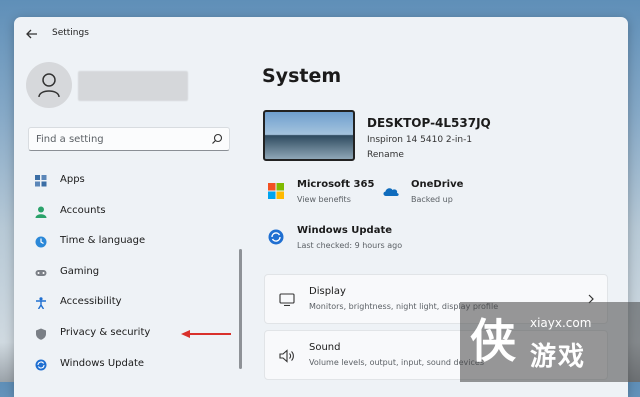  I want to click on sidebar-item-apps: Apps, so click(128, 181).